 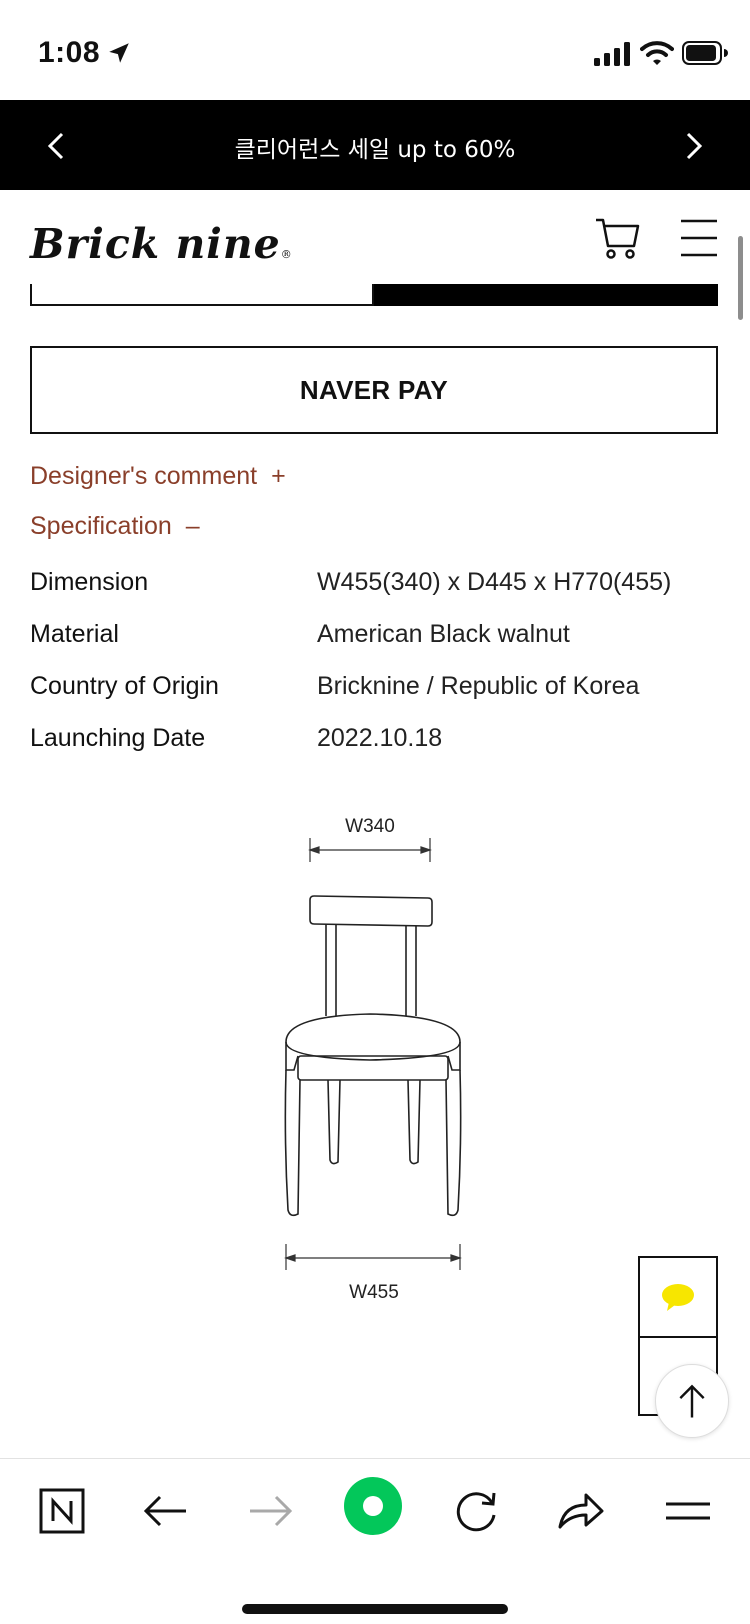 I want to click on purchase-buttons-partial, so click(x=374, y=295).